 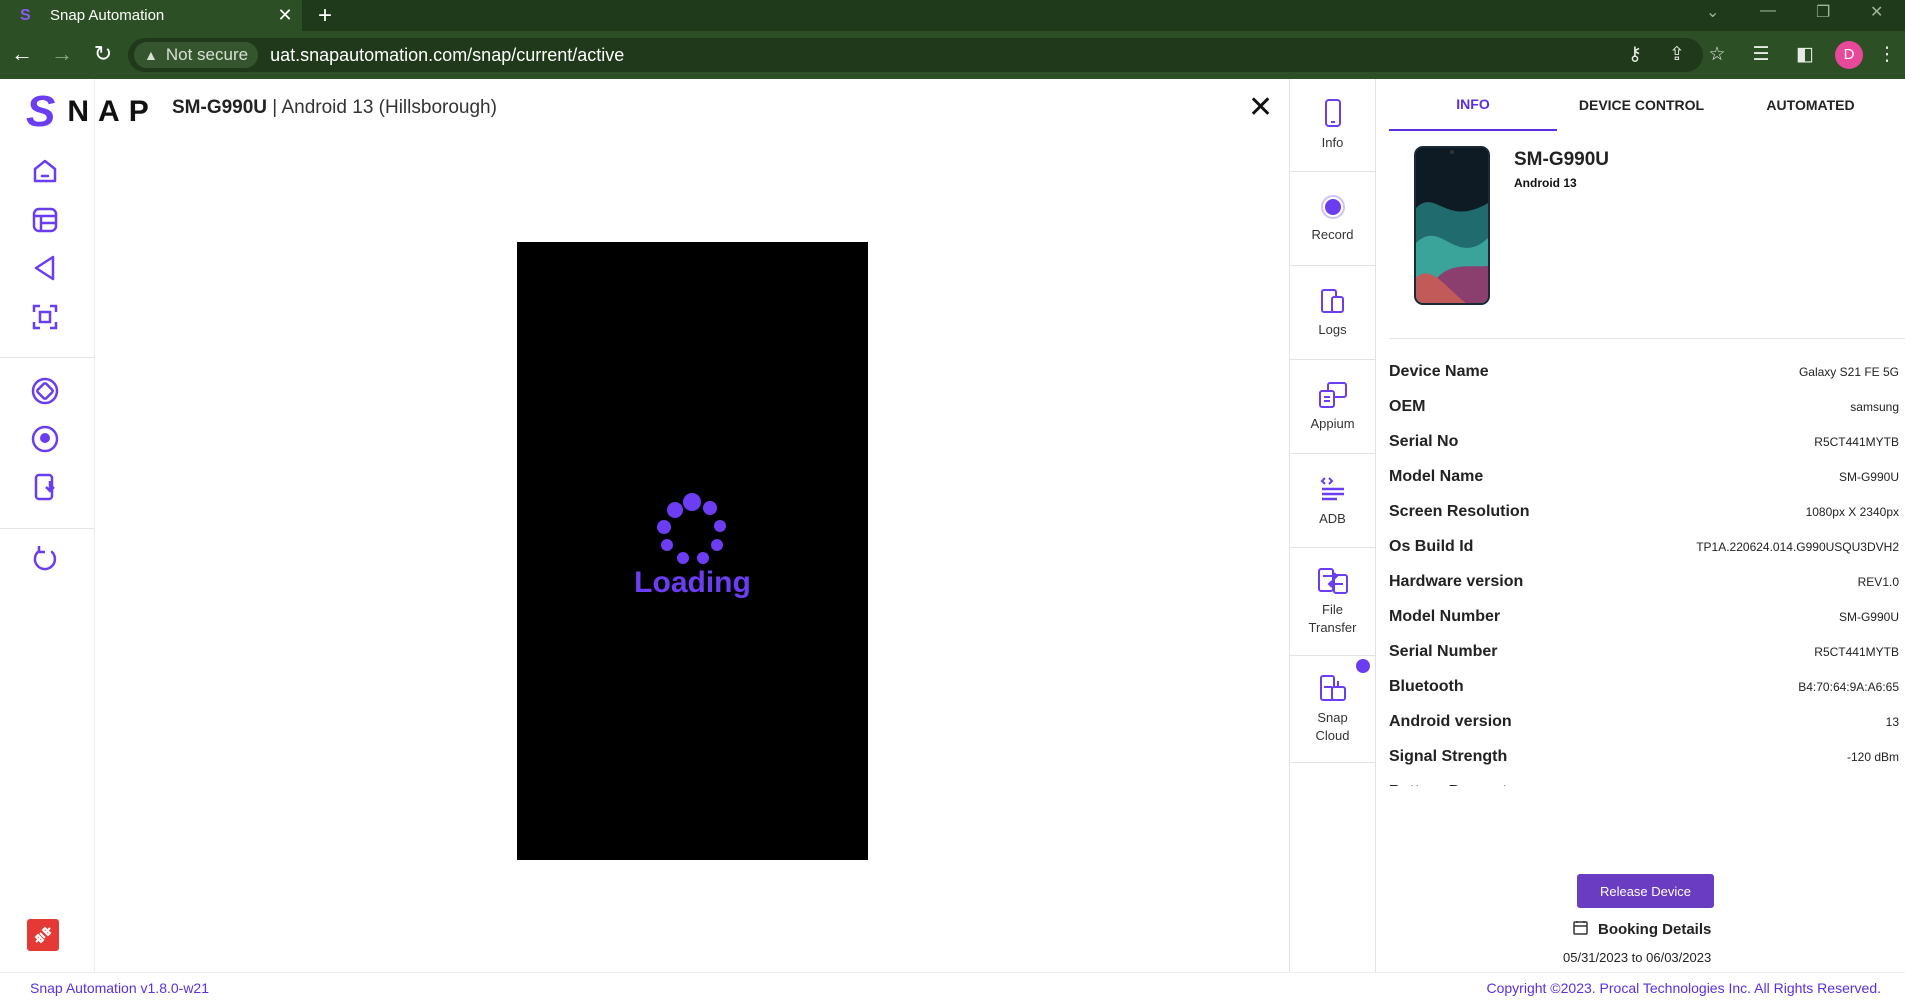 What do you see at coordinates (1332, 501) in the screenshot?
I see `tool-adb: ADB` at bounding box center [1332, 501].